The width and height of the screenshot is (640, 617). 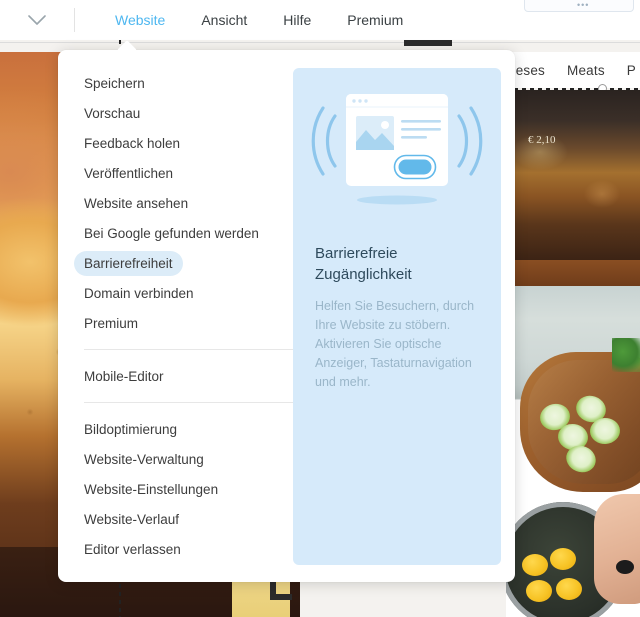 I want to click on top-right-chip: •••, so click(x=579, y=6).